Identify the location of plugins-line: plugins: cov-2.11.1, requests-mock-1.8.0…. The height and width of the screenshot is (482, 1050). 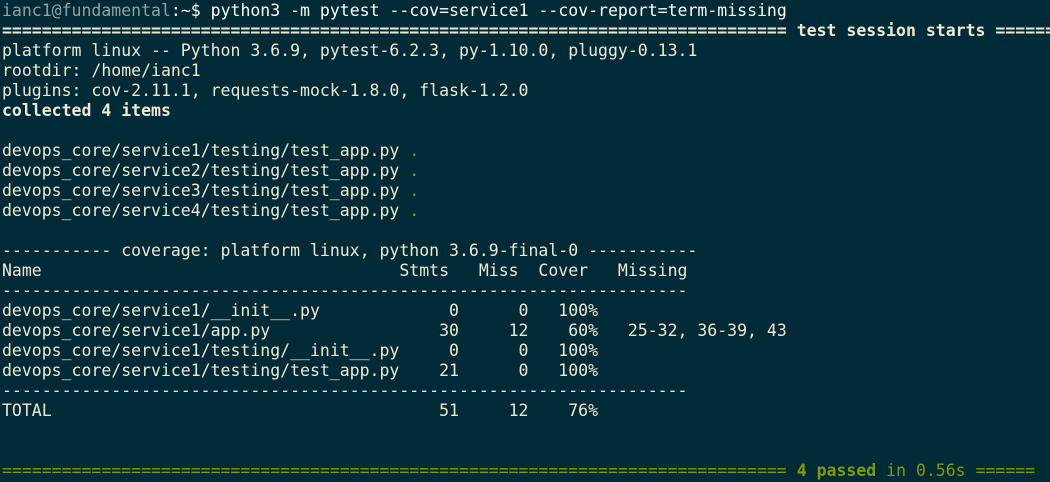
(265, 90).